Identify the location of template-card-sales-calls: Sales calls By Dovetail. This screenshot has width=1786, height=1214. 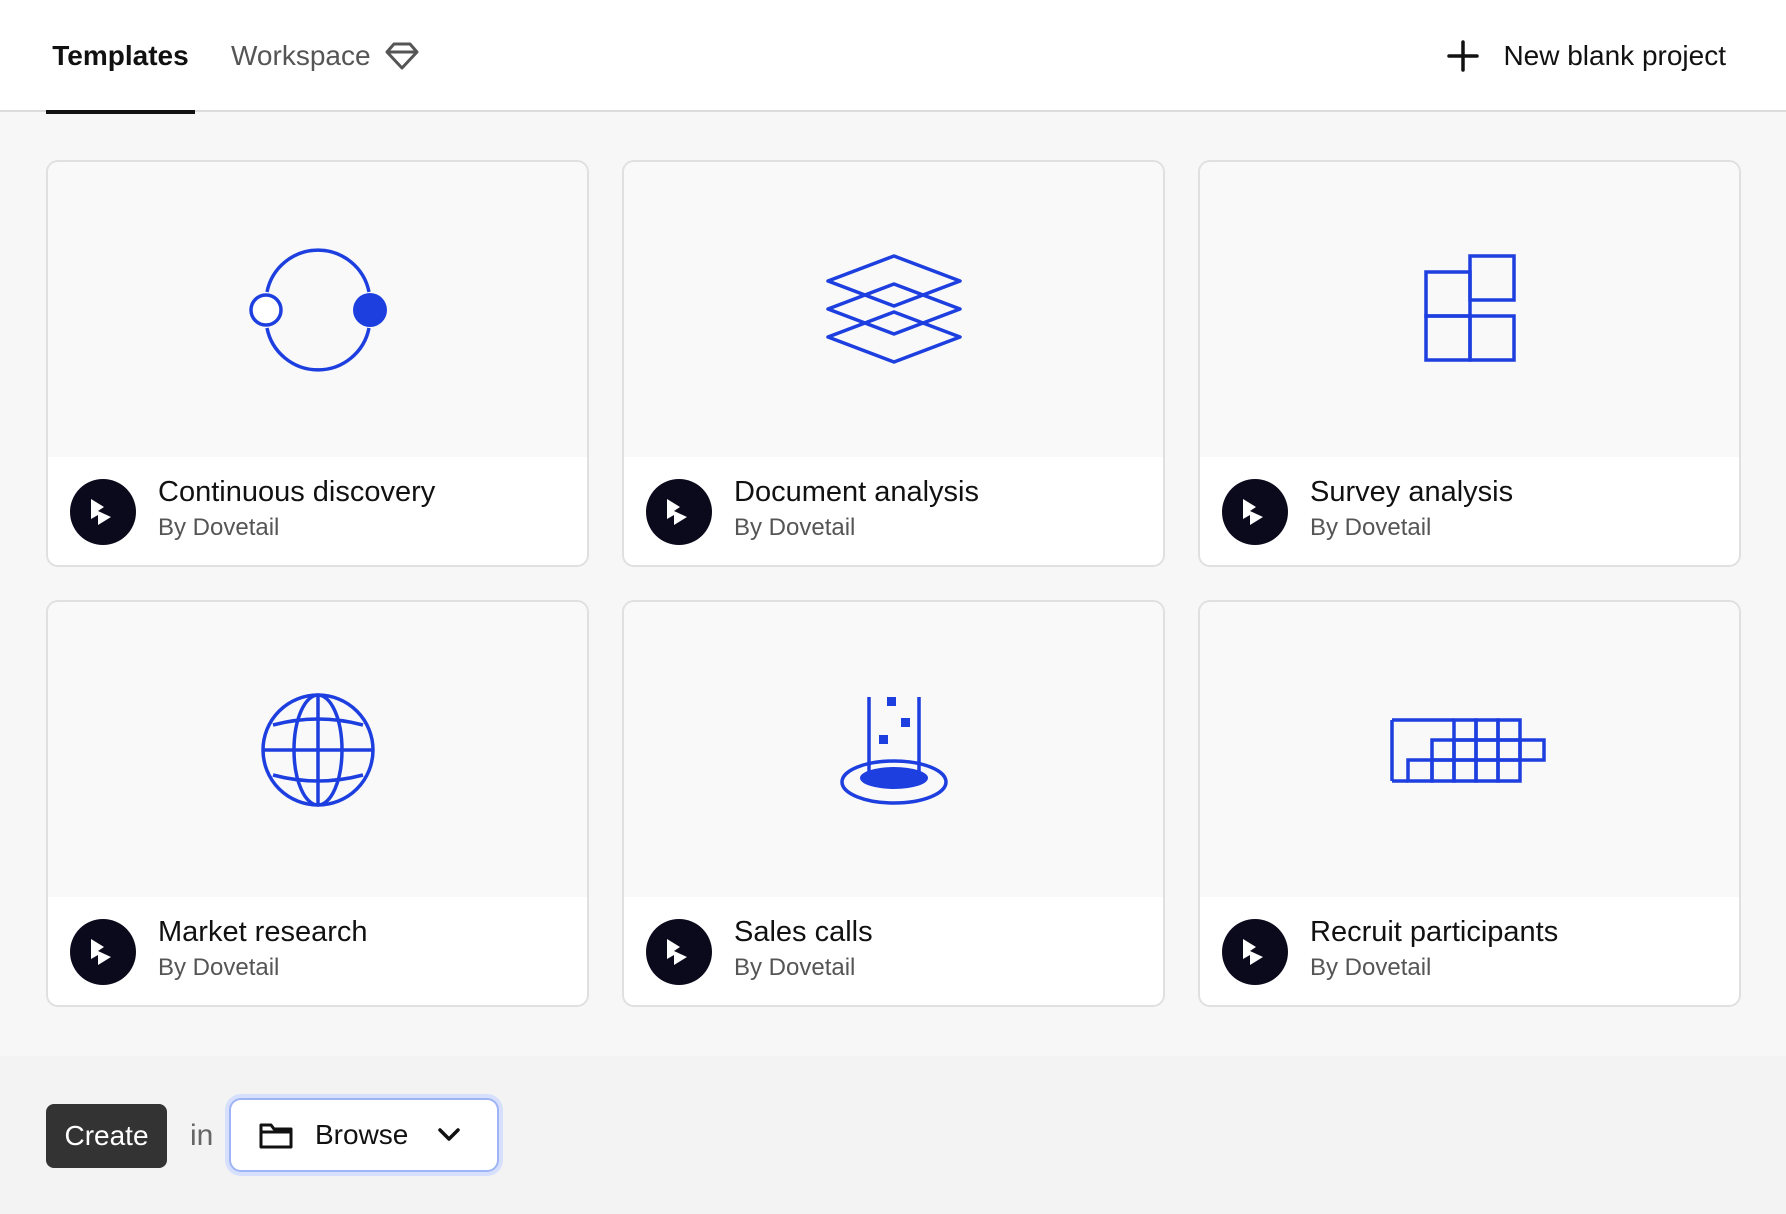
(893, 803).